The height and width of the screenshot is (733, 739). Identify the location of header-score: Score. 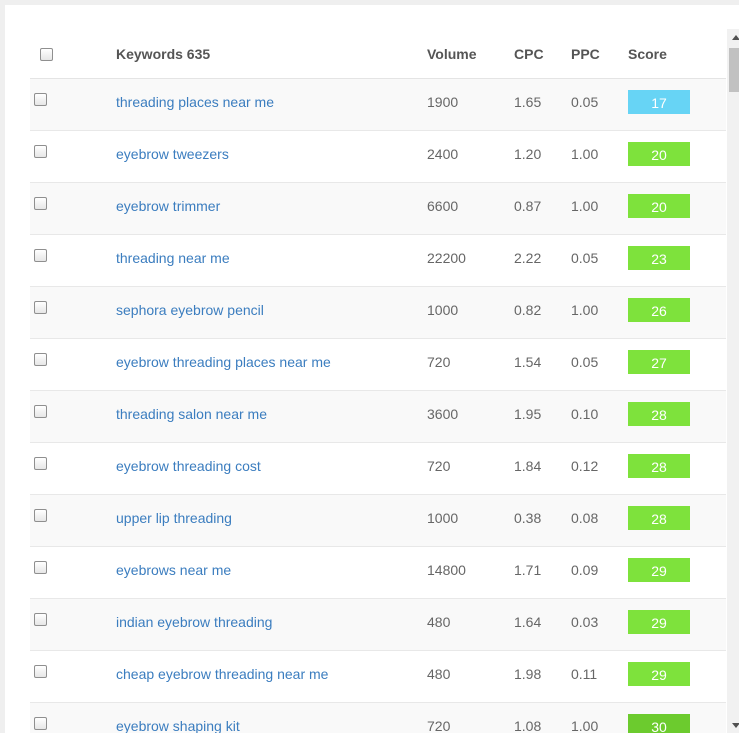
(647, 54).